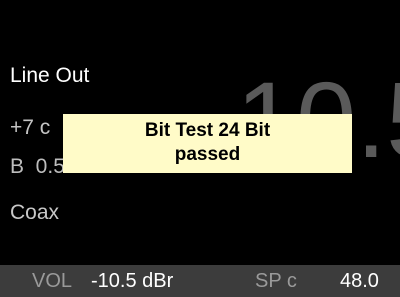 Image resolution: width=400 pixels, height=297 pixels. What do you see at coordinates (207, 154) in the screenshot?
I see `popup-status: passed` at bounding box center [207, 154].